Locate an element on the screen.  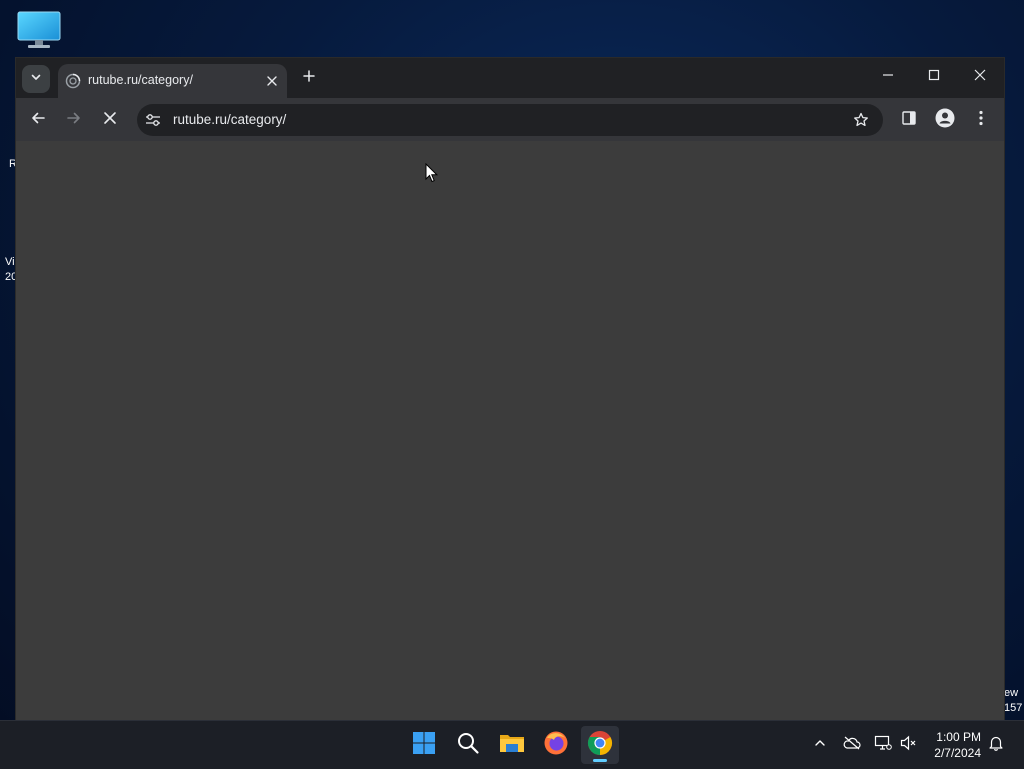
side-panel-button is located at coordinates (909, 120).